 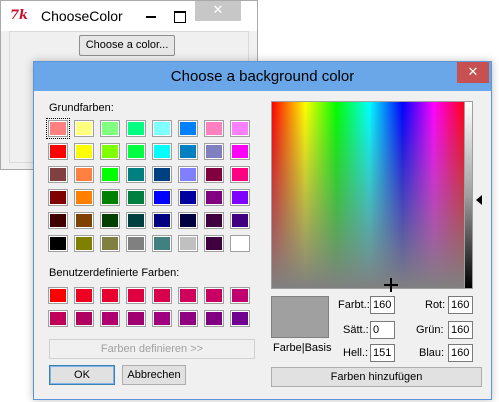 I want to click on luminance-label: Hell.:, so click(x=356, y=353).